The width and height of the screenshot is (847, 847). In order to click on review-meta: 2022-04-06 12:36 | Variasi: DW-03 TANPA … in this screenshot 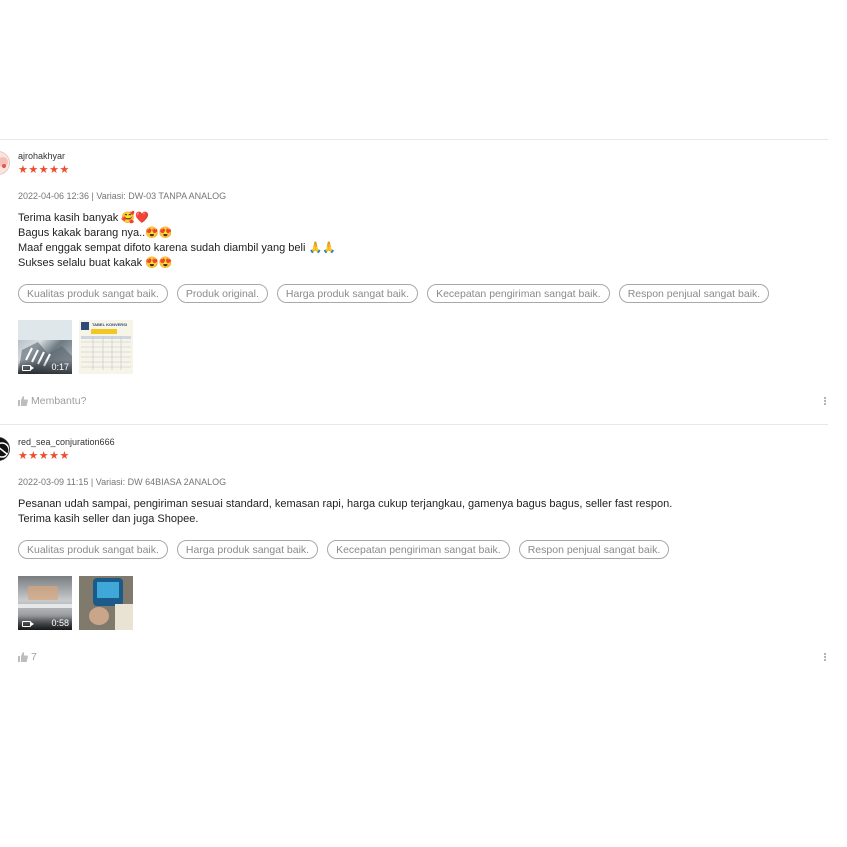, I will do `click(122, 196)`.